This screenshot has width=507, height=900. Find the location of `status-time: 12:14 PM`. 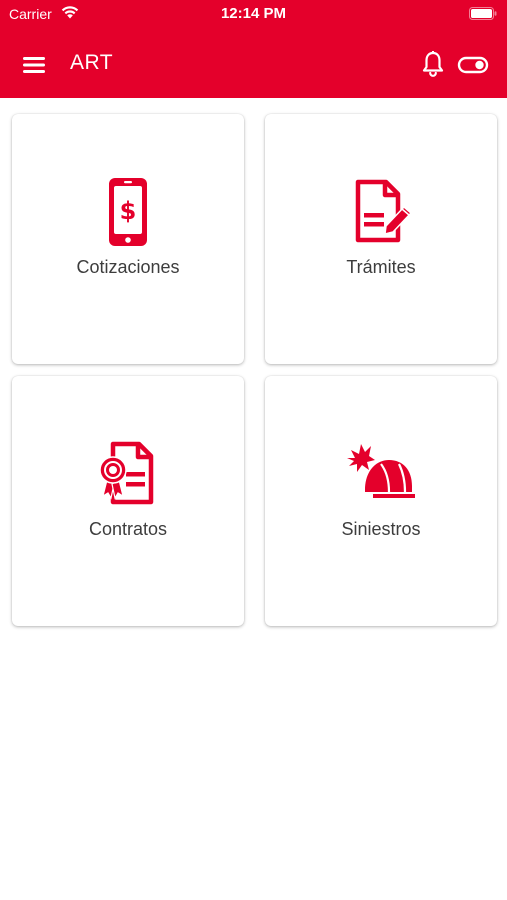

status-time: 12:14 PM is located at coordinates (253, 13).